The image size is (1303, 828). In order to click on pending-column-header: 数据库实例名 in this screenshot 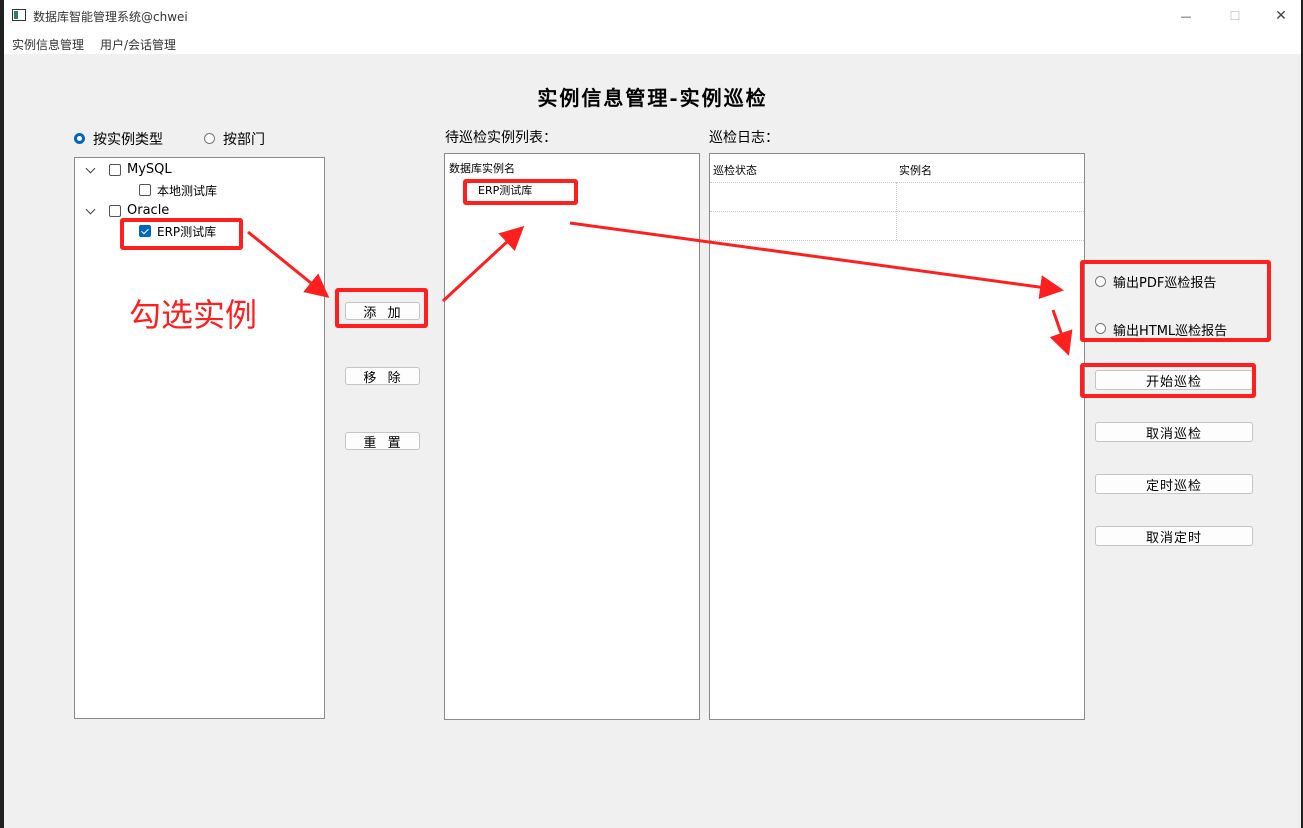, I will do `click(482, 168)`.